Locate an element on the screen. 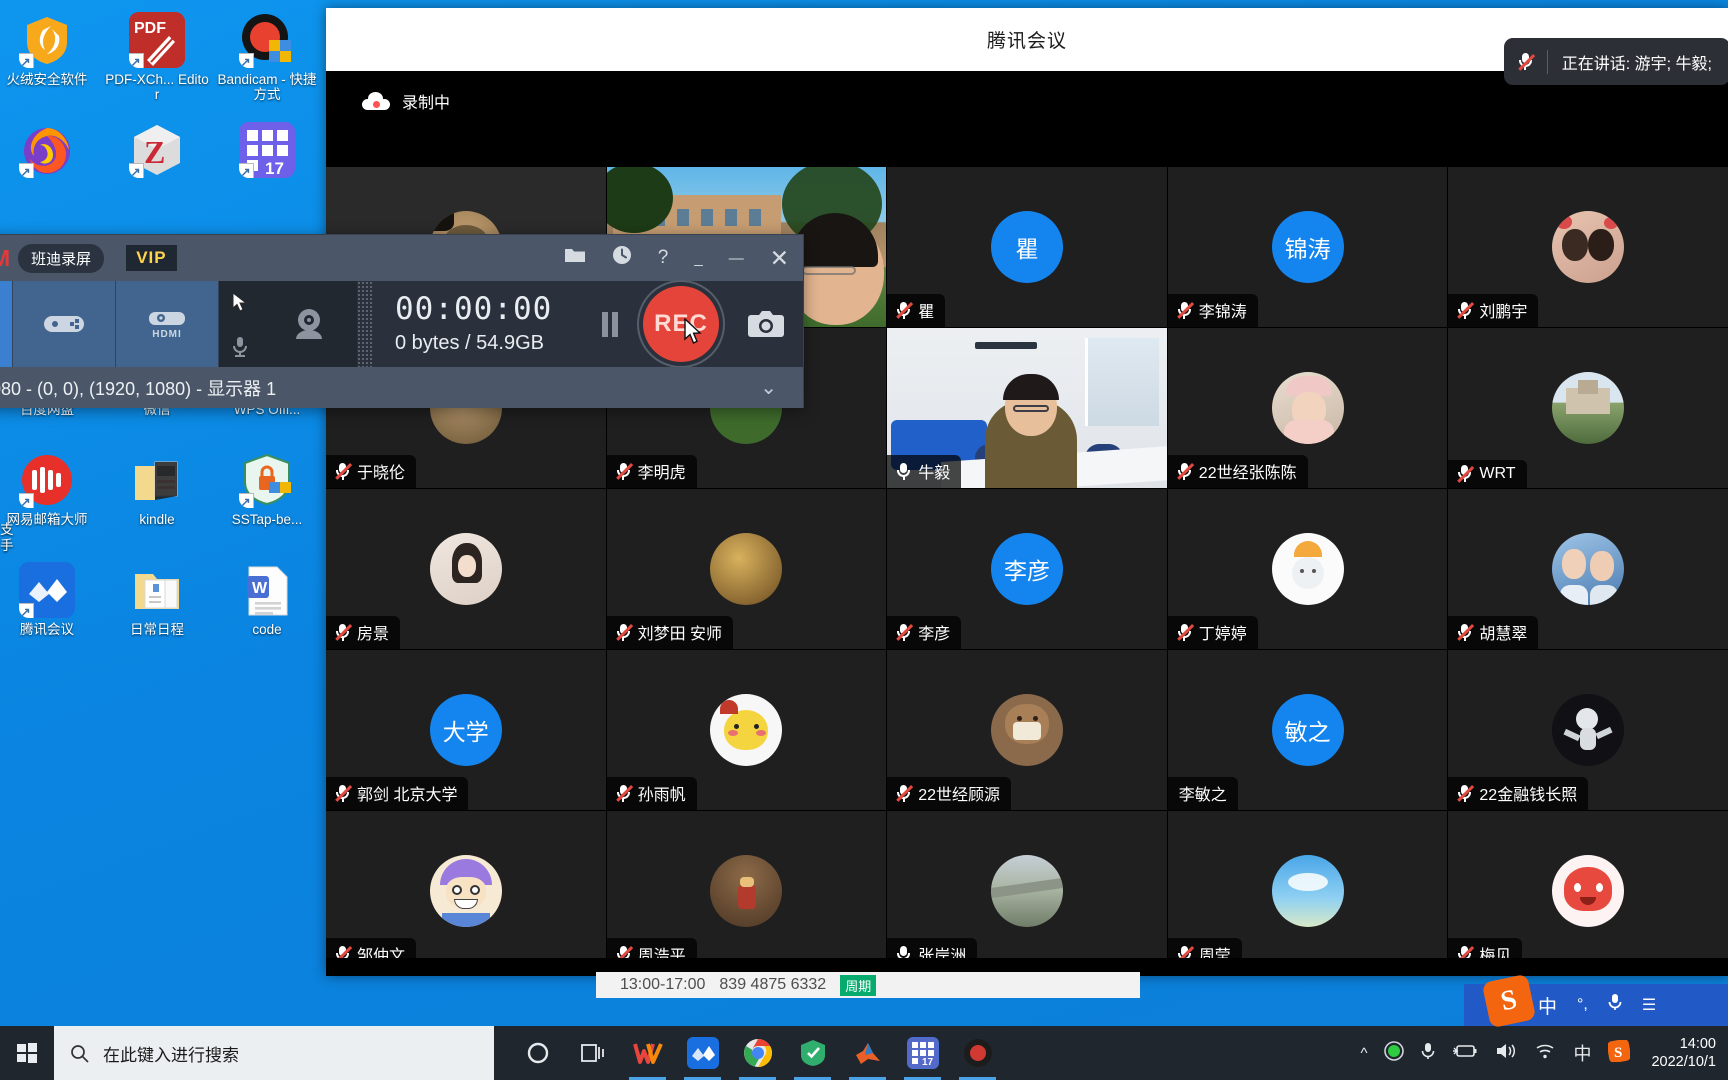  task-view-button is located at coordinates (592, 1053).